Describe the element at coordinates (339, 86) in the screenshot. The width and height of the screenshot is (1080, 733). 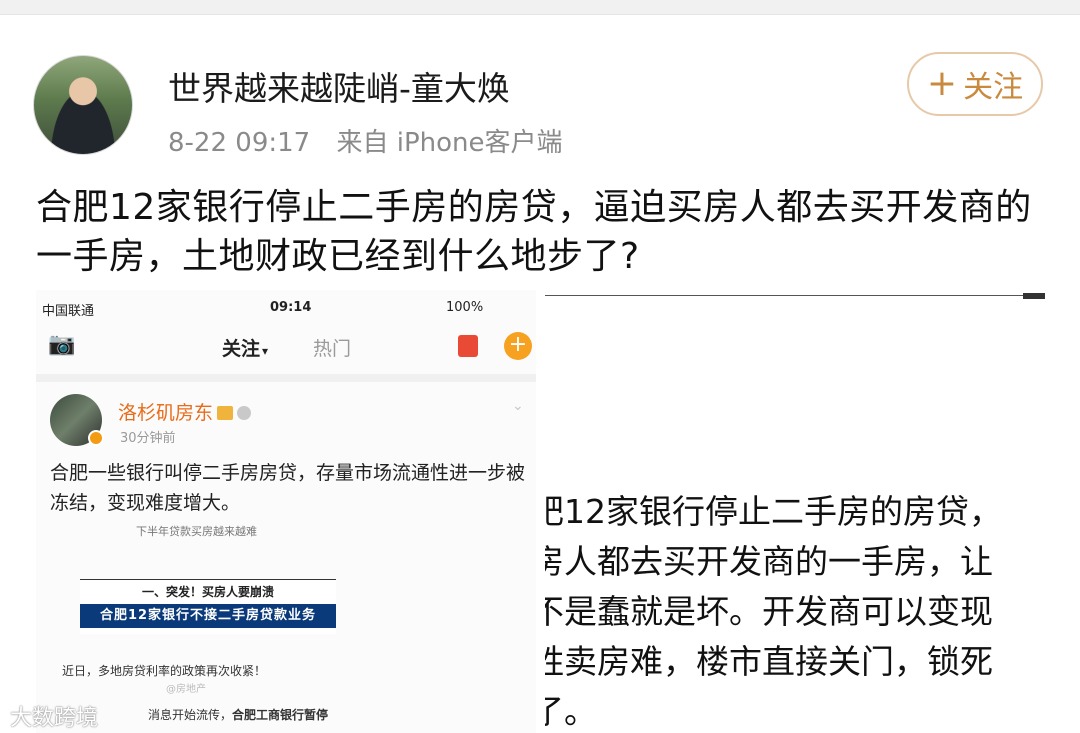
I see `username: 世界越来越陡峭-童大焕` at that location.